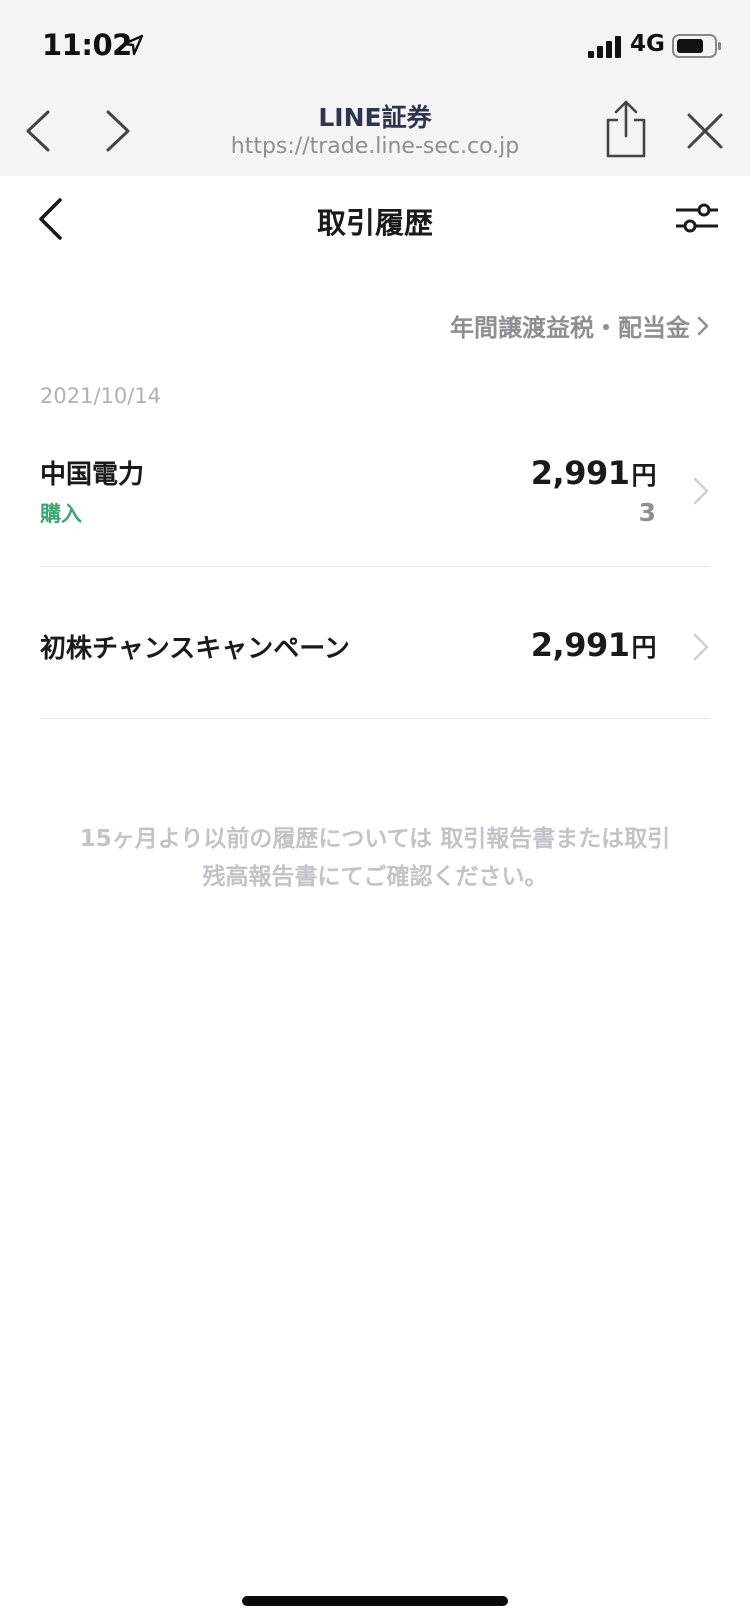 The height and width of the screenshot is (1624, 750). I want to click on transaction-type: 購入, so click(61, 514).